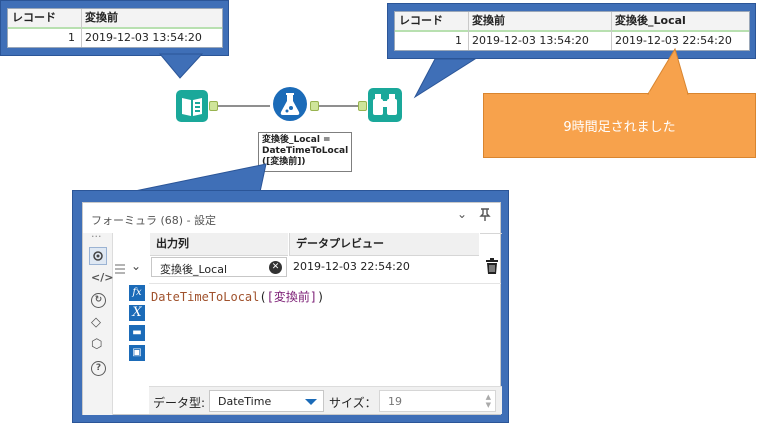  Describe the element at coordinates (179, 403) in the screenshot. I see `data-type-label: データ型:` at that location.